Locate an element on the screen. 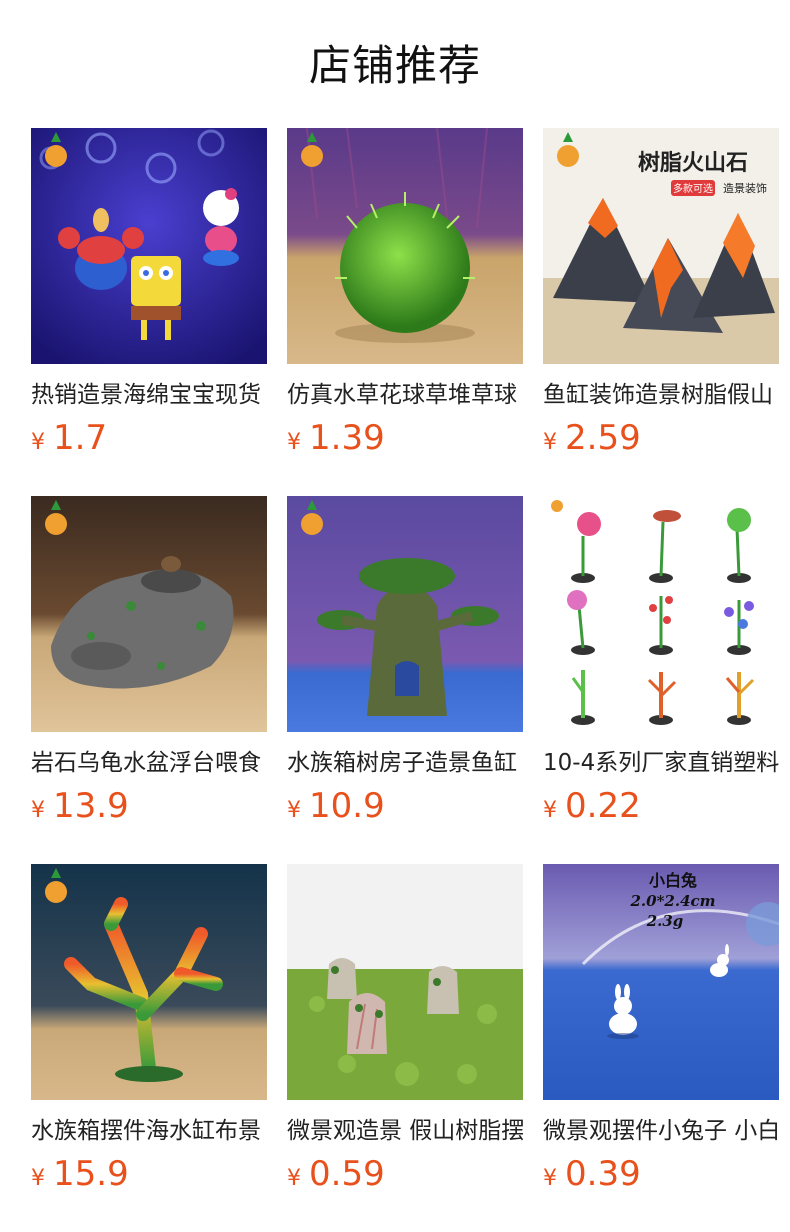 The height and width of the screenshot is (1232, 790). coral-image is located at coordinates (149, 982).